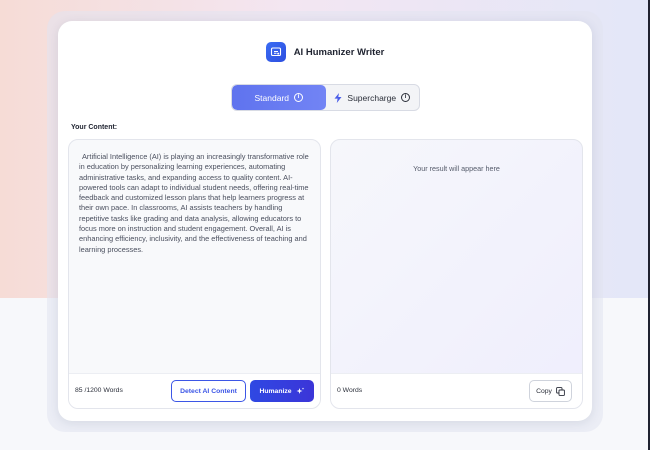 This screenshot has width=650, height=450. What do you see at coordinates (544, 391) in the screenshot?
I see `copy-button-label: Copy` at bounding box center [544, 391].